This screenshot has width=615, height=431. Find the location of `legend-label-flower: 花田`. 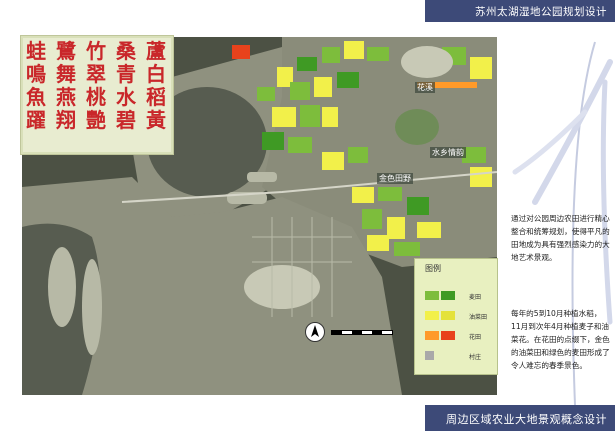

legend-label-flower: 花田 is located at coordinates (475, 337).